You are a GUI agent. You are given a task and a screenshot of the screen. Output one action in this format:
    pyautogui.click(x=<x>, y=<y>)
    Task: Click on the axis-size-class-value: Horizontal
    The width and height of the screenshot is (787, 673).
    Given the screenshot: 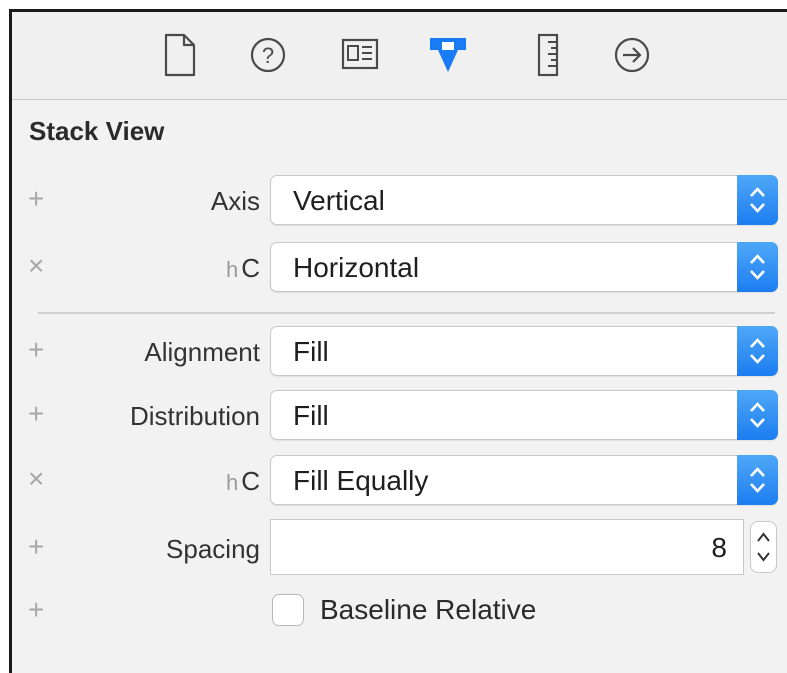 What is the action you would take?
    pyautogui.click(x=356, y=267)
    